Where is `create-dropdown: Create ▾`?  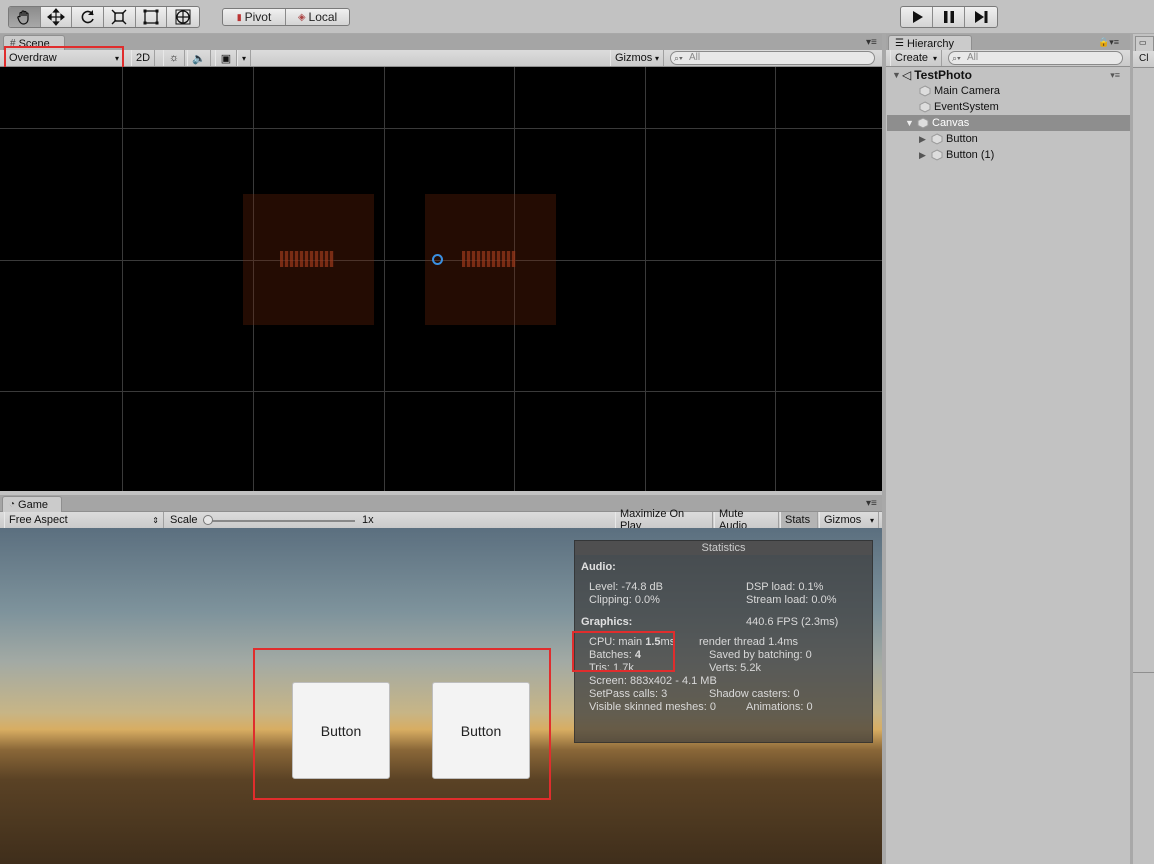 create-dropdown: Create ▾ is located at coordinates (916, 58).